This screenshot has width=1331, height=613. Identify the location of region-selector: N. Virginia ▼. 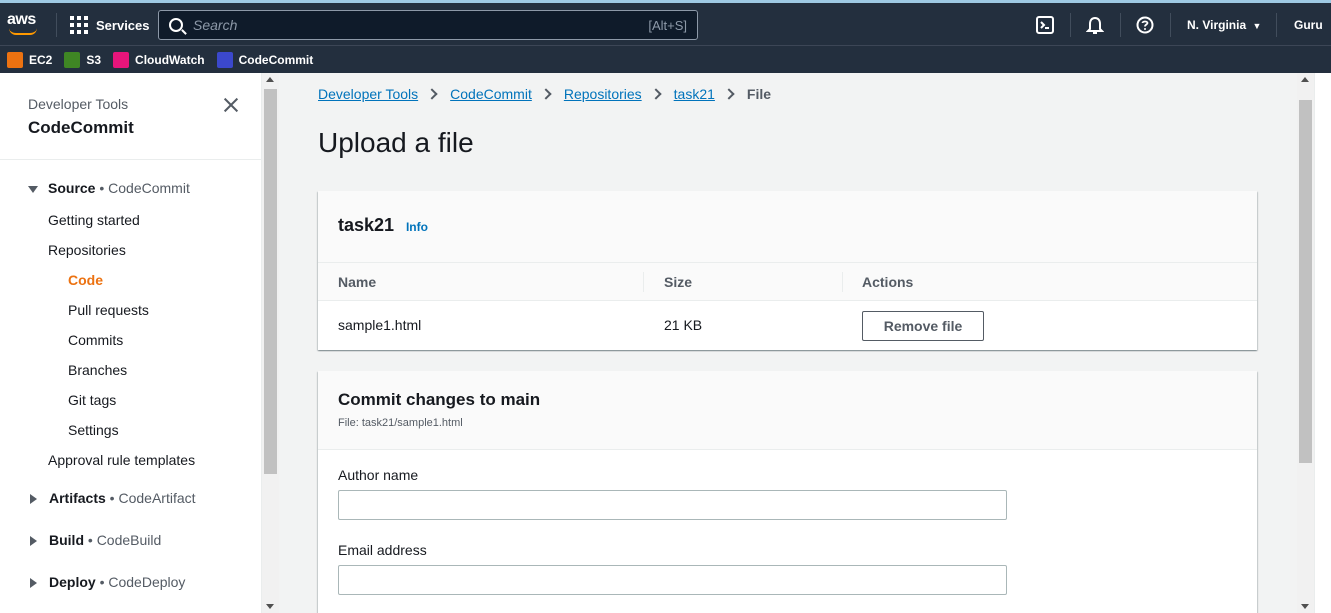
(1224, 25).